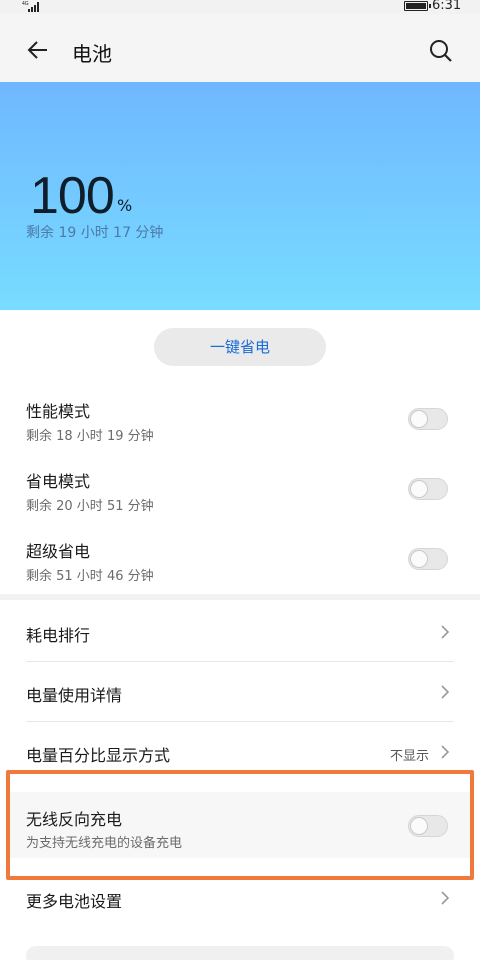  Describe the element at coordinates (240, 48) in the screenshot. I see `app-bar: 电池` at that location.